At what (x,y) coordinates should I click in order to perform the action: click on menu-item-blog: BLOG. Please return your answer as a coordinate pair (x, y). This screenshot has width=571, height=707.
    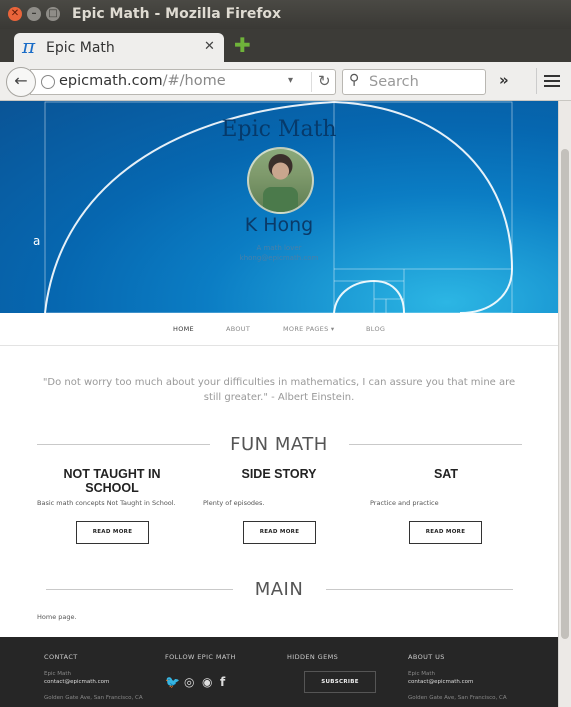
    Looking at the image, I should click on (375, 329).